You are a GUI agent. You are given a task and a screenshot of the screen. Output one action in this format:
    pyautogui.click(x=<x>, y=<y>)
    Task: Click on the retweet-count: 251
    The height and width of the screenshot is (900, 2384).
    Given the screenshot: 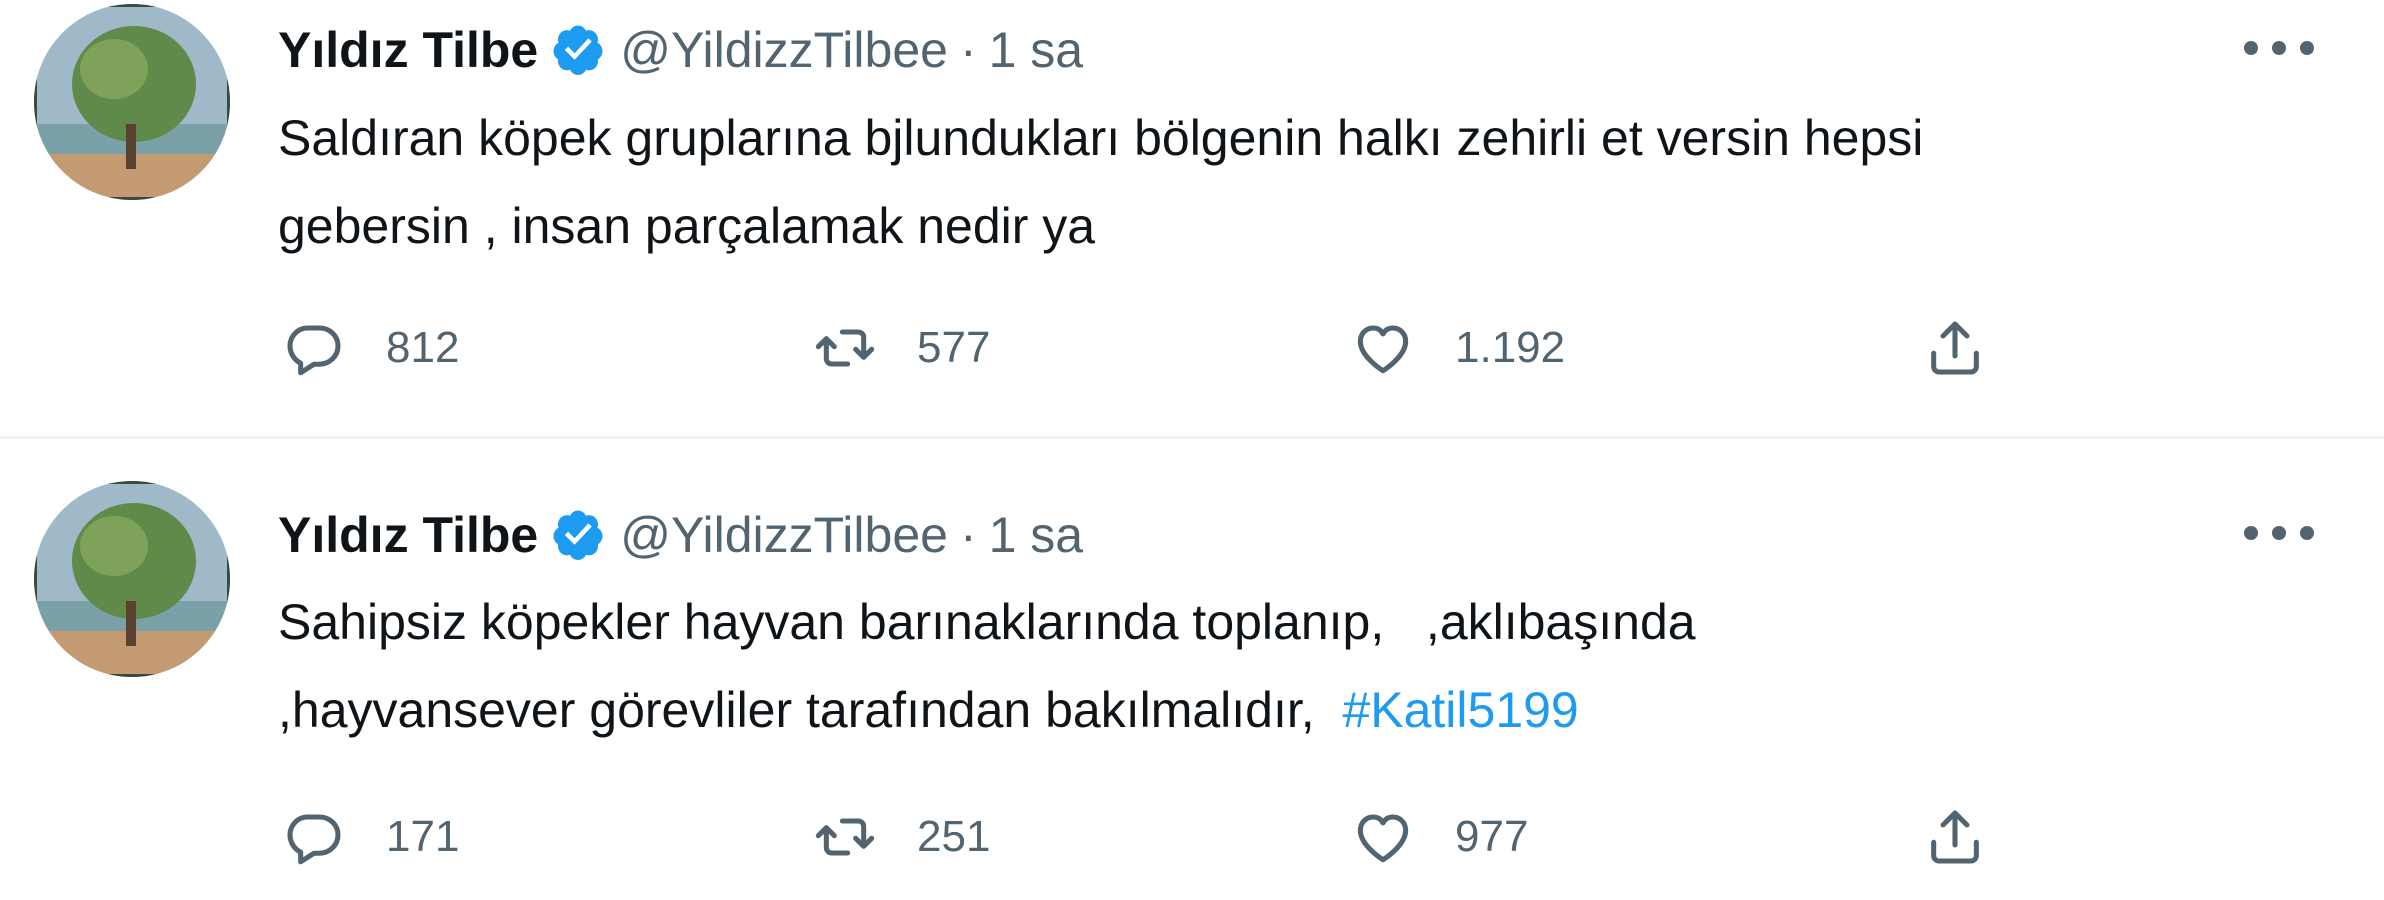 What is the action you would take?
    pyautogui.click(x=954, y=836)
    